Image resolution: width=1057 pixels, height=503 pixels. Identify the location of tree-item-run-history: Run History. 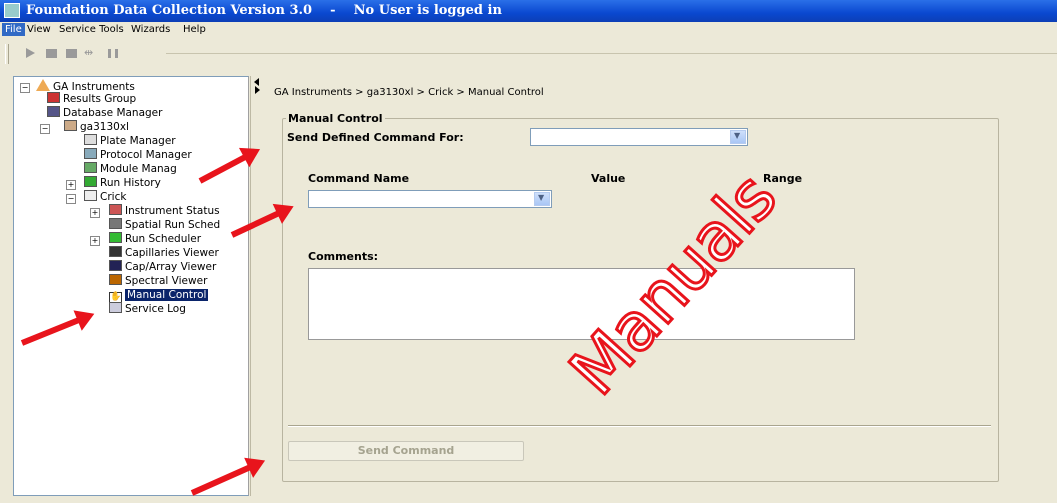
(122, 183).